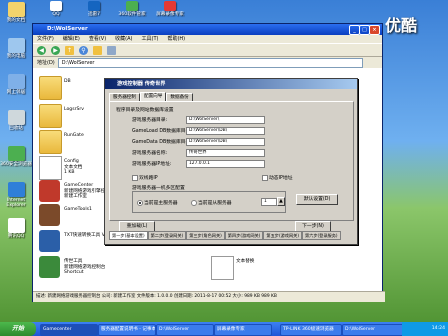 This screenshot has width=448, height=336. I want to click on system-tray: 14:24, so click(425, 329).